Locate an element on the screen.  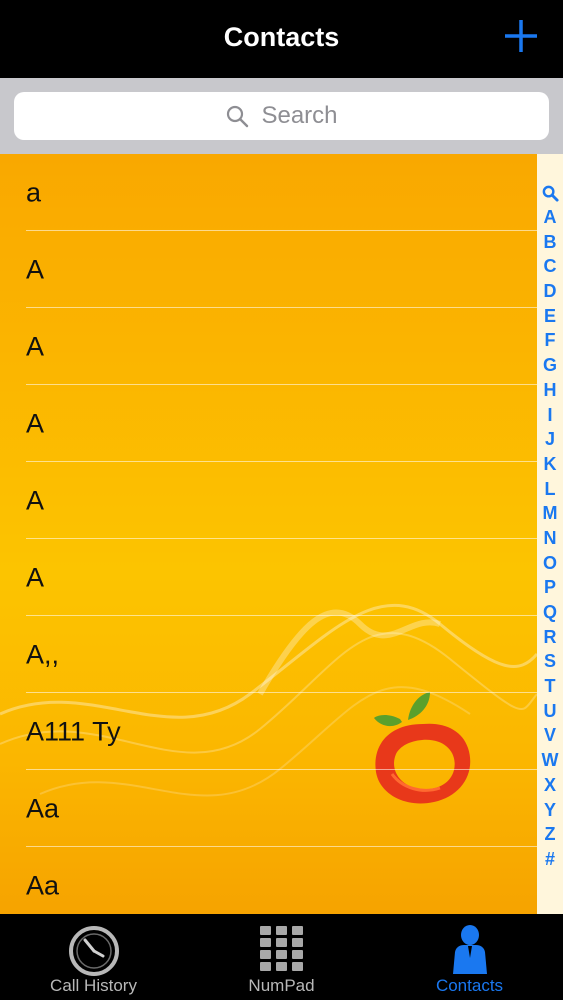
tab-call-history: Call History is located at coordinates (93, 957).